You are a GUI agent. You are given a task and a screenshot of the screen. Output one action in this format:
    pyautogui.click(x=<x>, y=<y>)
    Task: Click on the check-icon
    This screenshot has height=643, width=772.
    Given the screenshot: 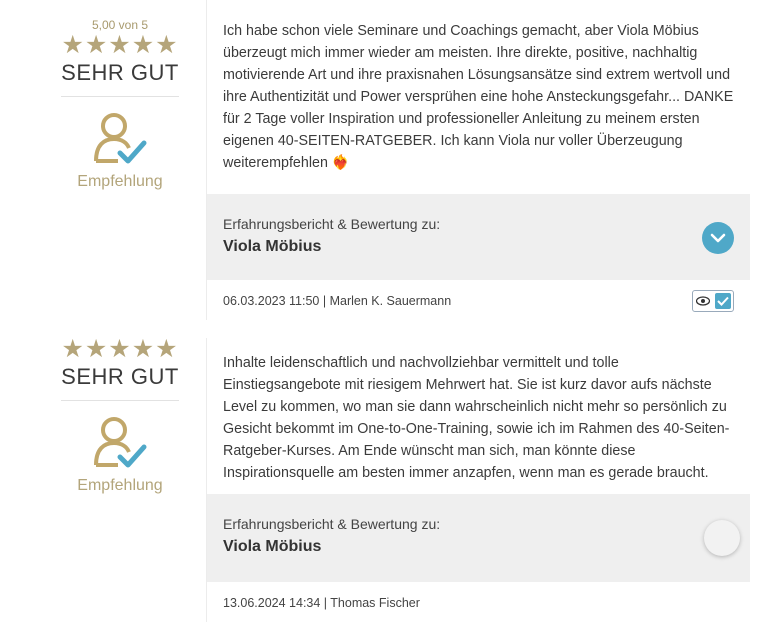 What is the action you would take?
    pyautogui.click(x=722, y=301)
    